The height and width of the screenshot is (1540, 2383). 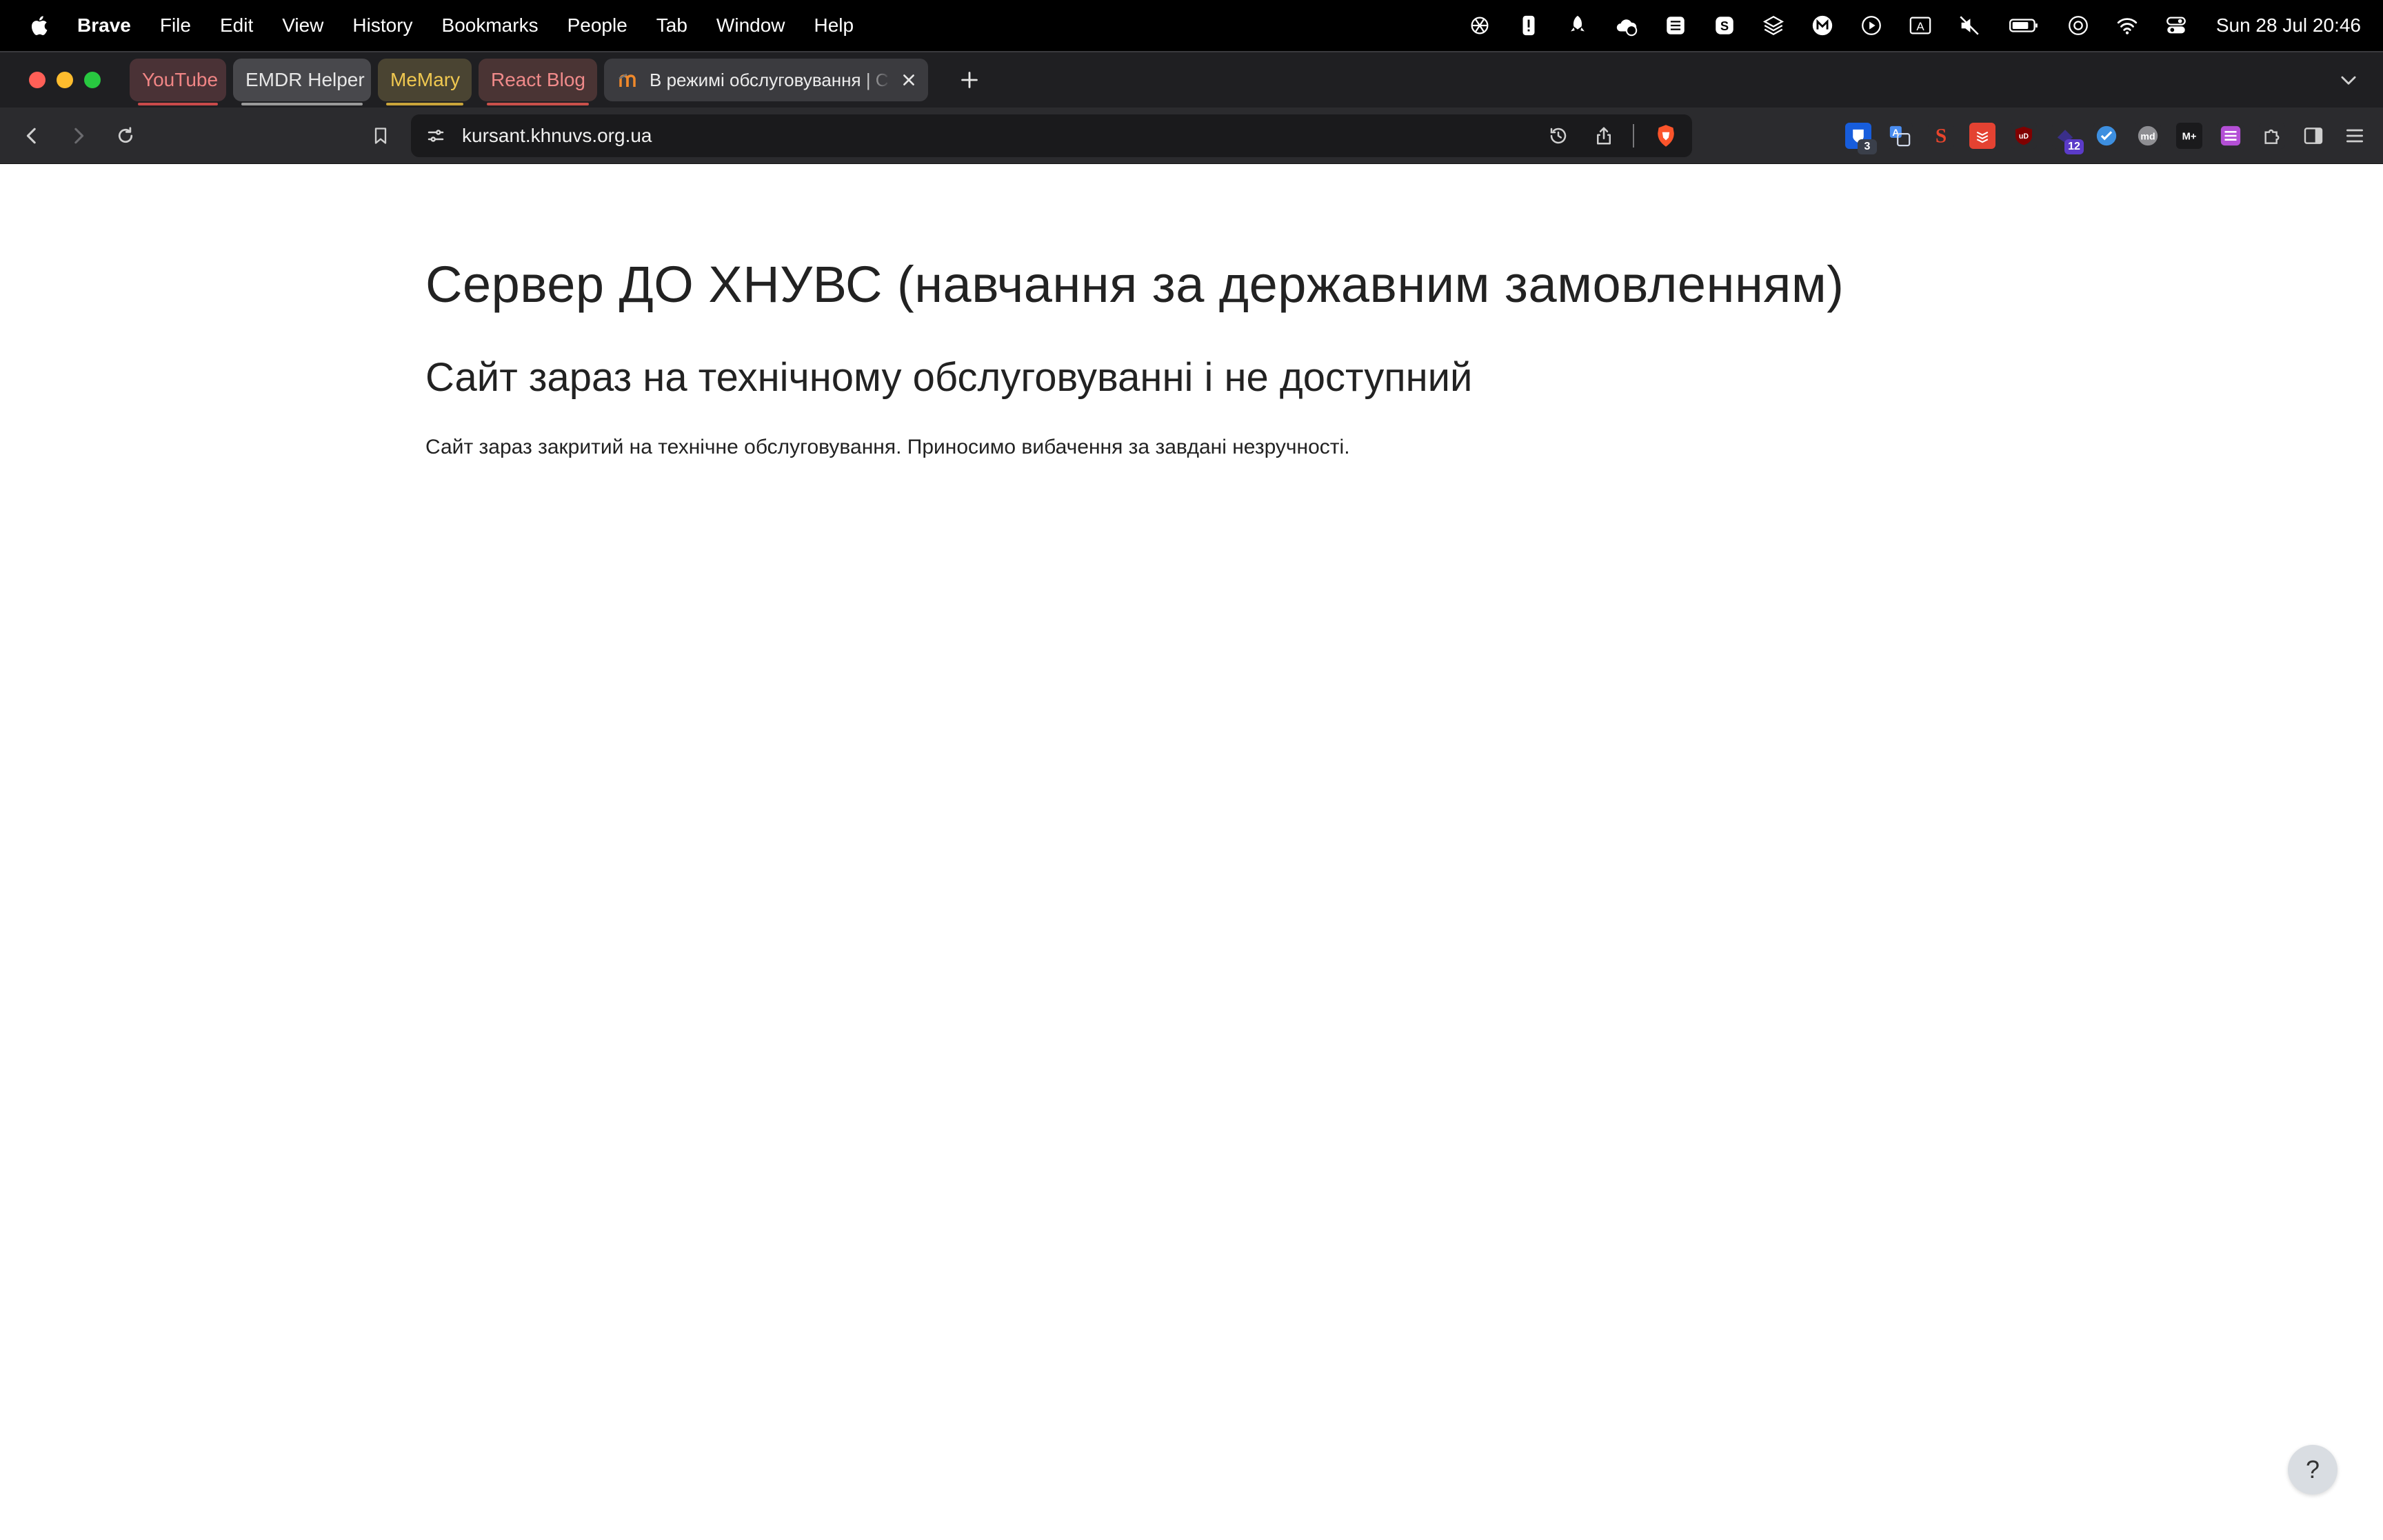 I want to click on brave-shields-icon, so click(x=1666, y=136).